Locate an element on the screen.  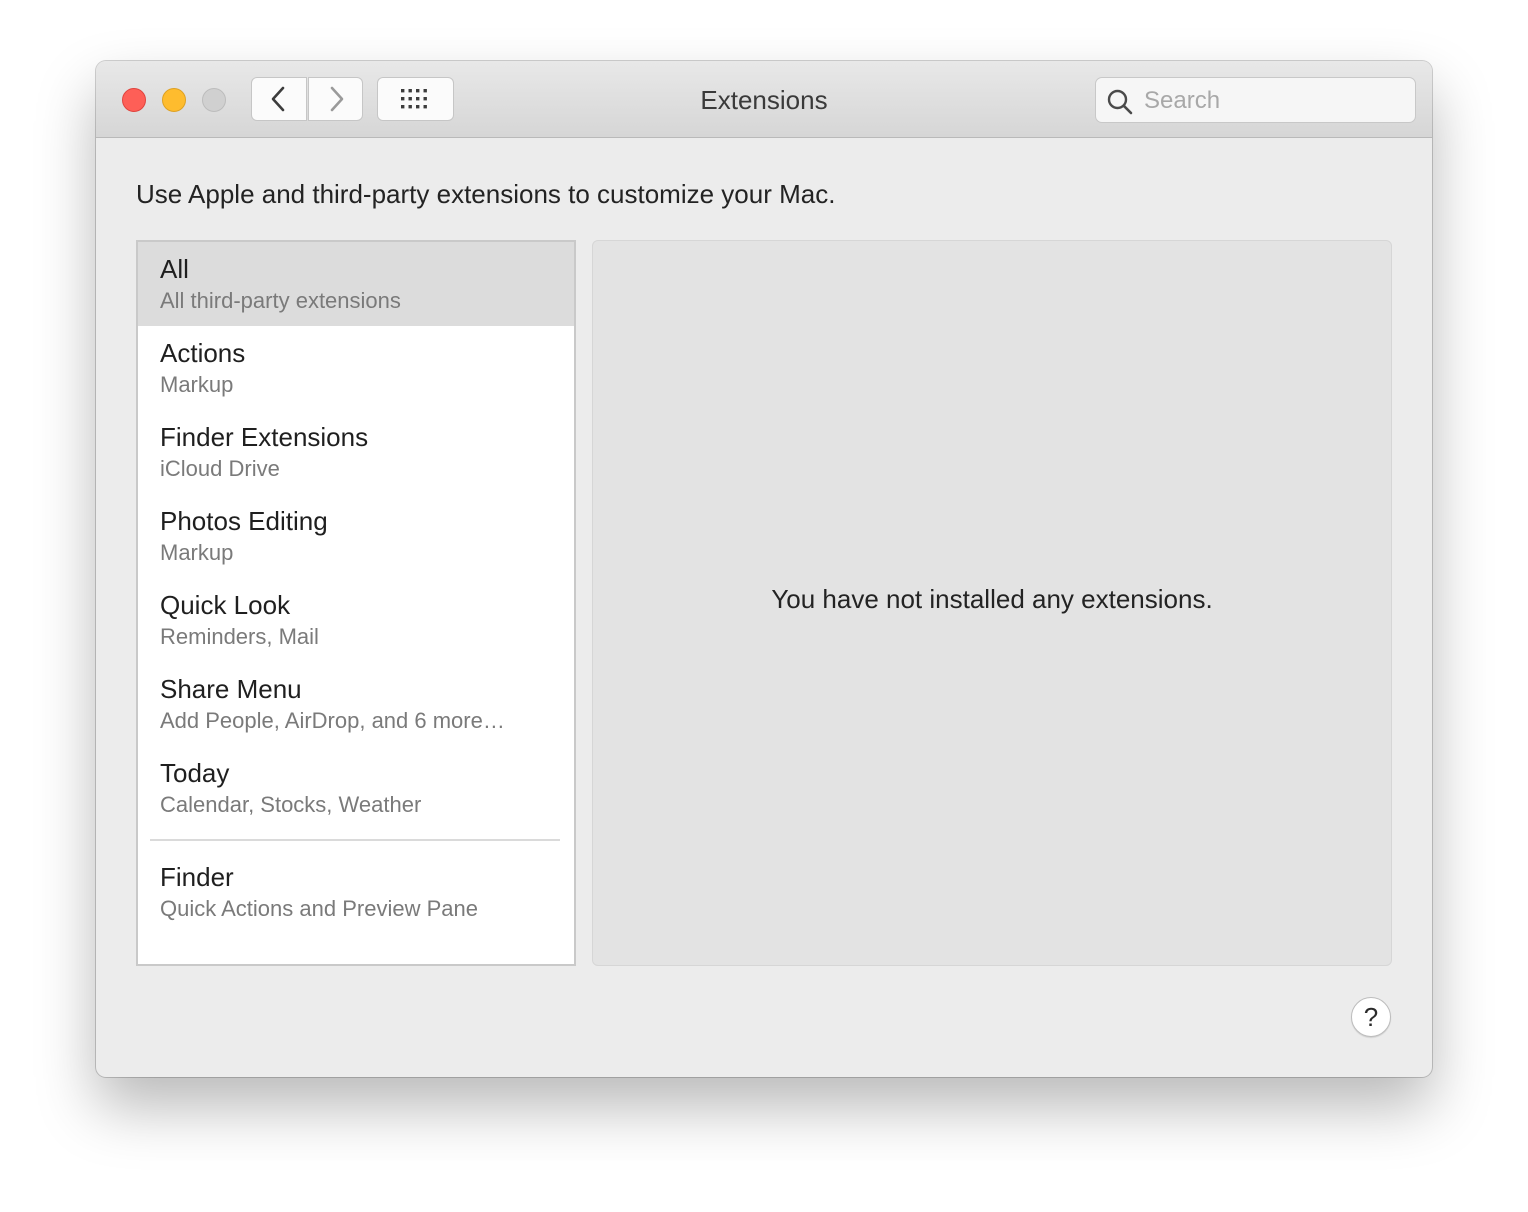
search-field is located at coordinates (1255, 100).